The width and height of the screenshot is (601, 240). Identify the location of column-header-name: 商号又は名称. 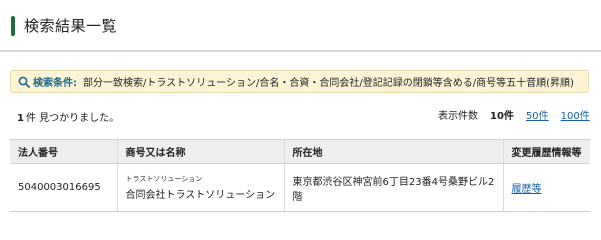
(201, 151).